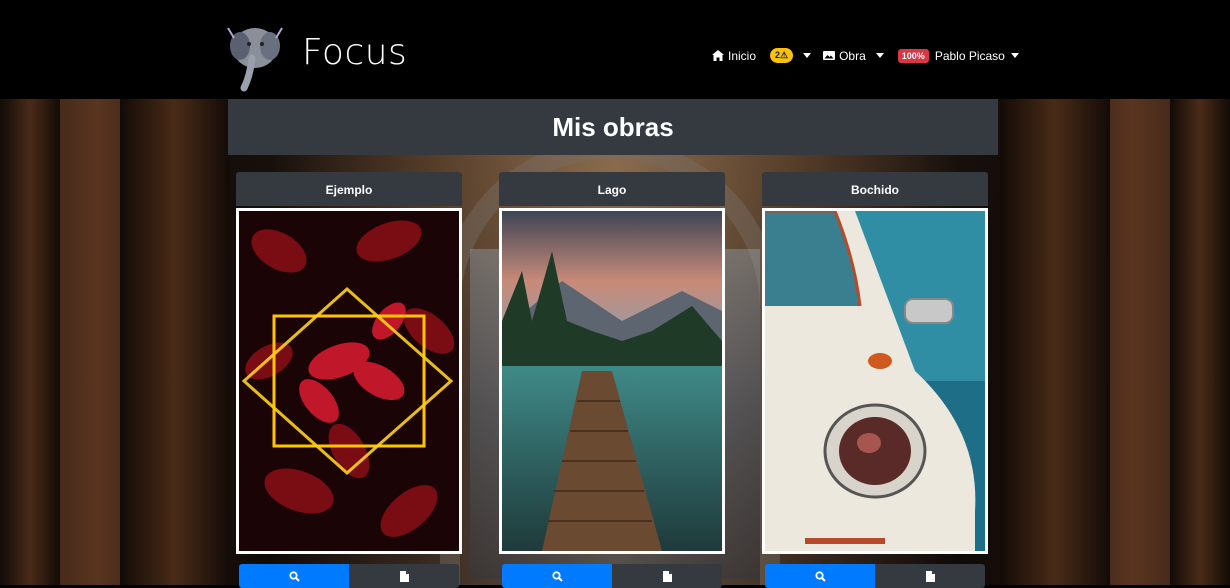 Image resolution: width=1230 pixels, height=588 pixels. What do you see at coordinates (969, 55) in the screenshot?
I see `user-name: Pablo Picaso` at bounding box center [969, 55].